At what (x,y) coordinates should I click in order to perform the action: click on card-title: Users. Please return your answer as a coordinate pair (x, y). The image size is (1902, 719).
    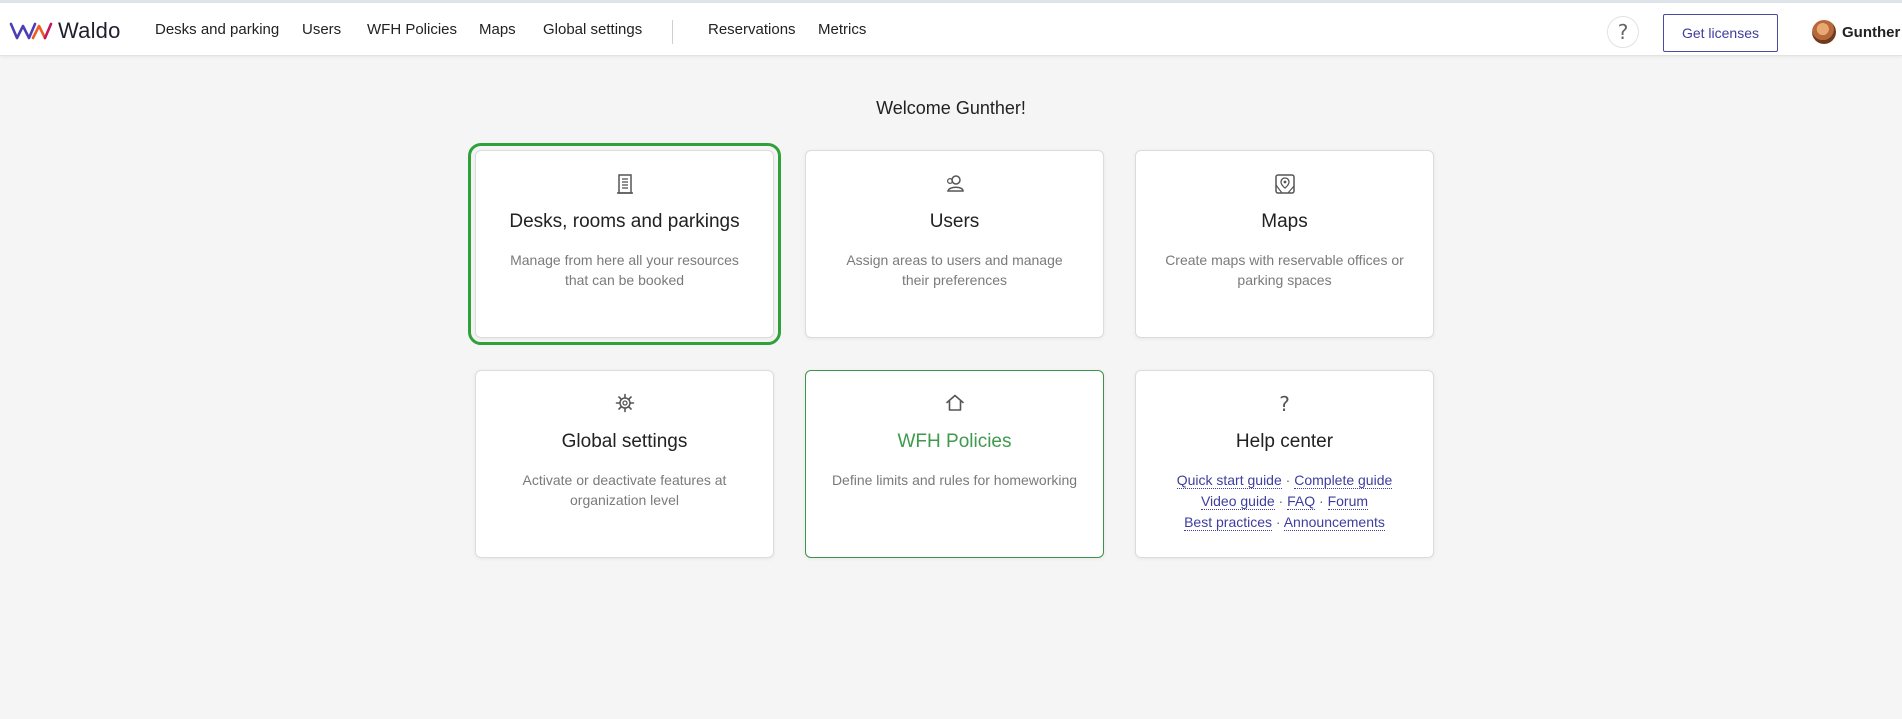
    Looking at the image, I should click on (954, 221).